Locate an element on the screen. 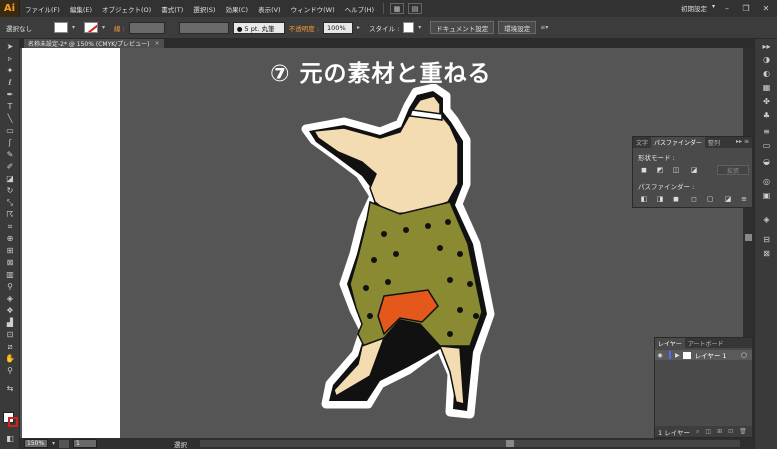 Image resolution: width=777 pixels, height=449 pixels. graphic-styles-icon: ▣ is located at coordinates (766, 195).